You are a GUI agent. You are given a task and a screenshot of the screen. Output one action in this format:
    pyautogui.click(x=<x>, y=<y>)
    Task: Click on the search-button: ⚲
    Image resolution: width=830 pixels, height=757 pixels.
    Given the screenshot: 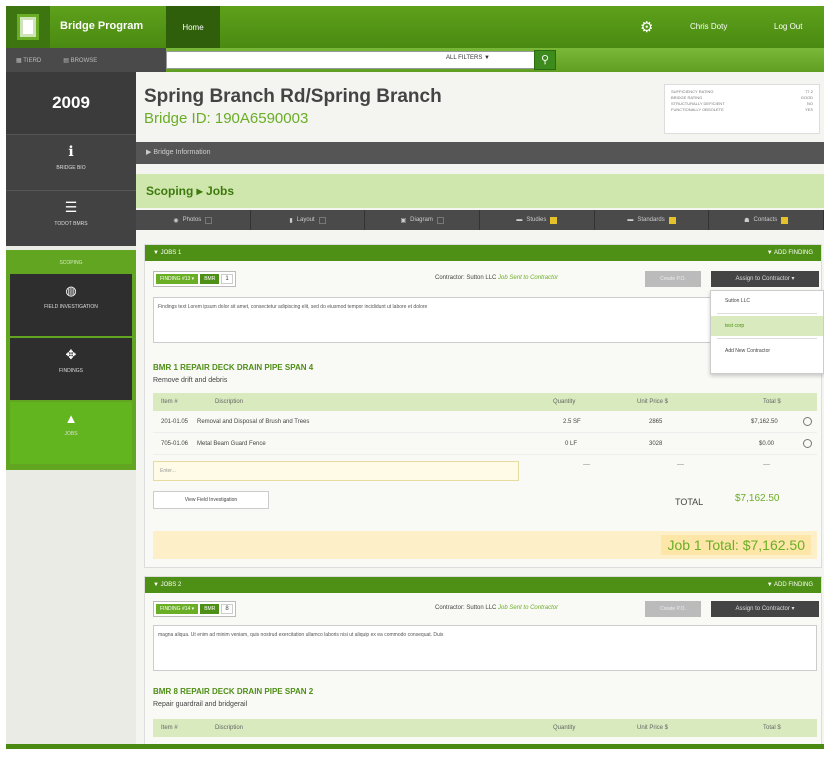 What is the action you would take?
    pyautogui.click(x=545, y=60)
    